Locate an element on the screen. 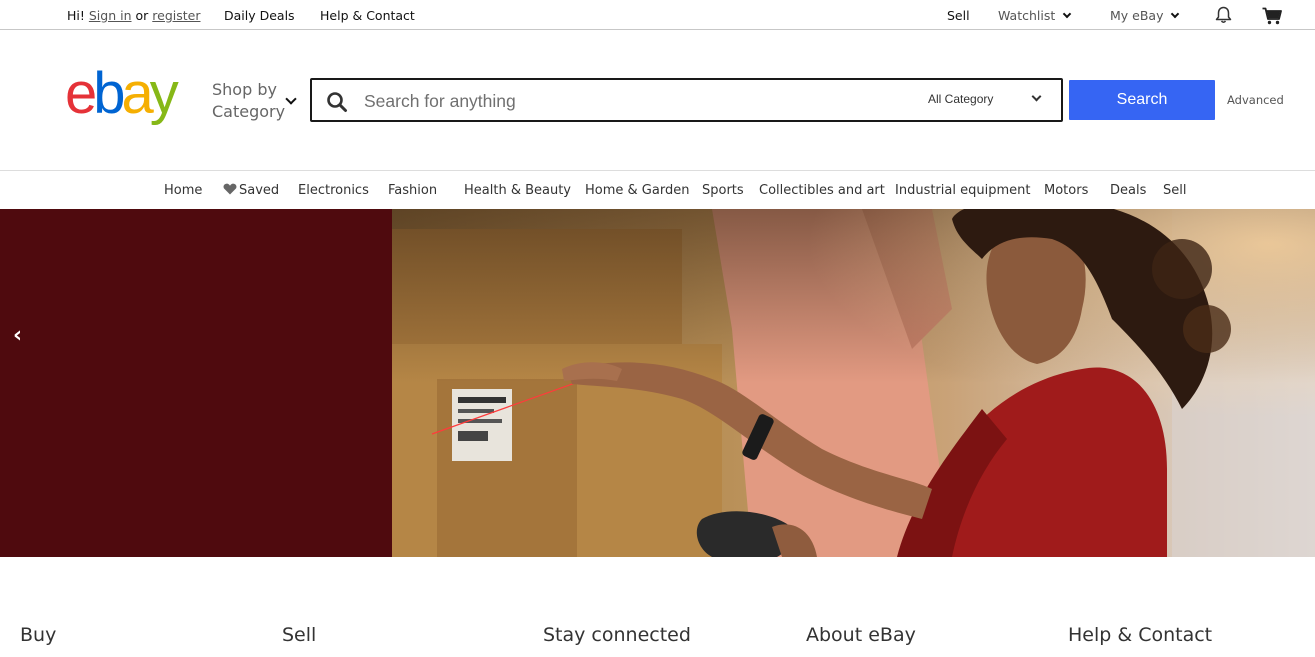  search-button: Search is located at coordinates (1142, 100).